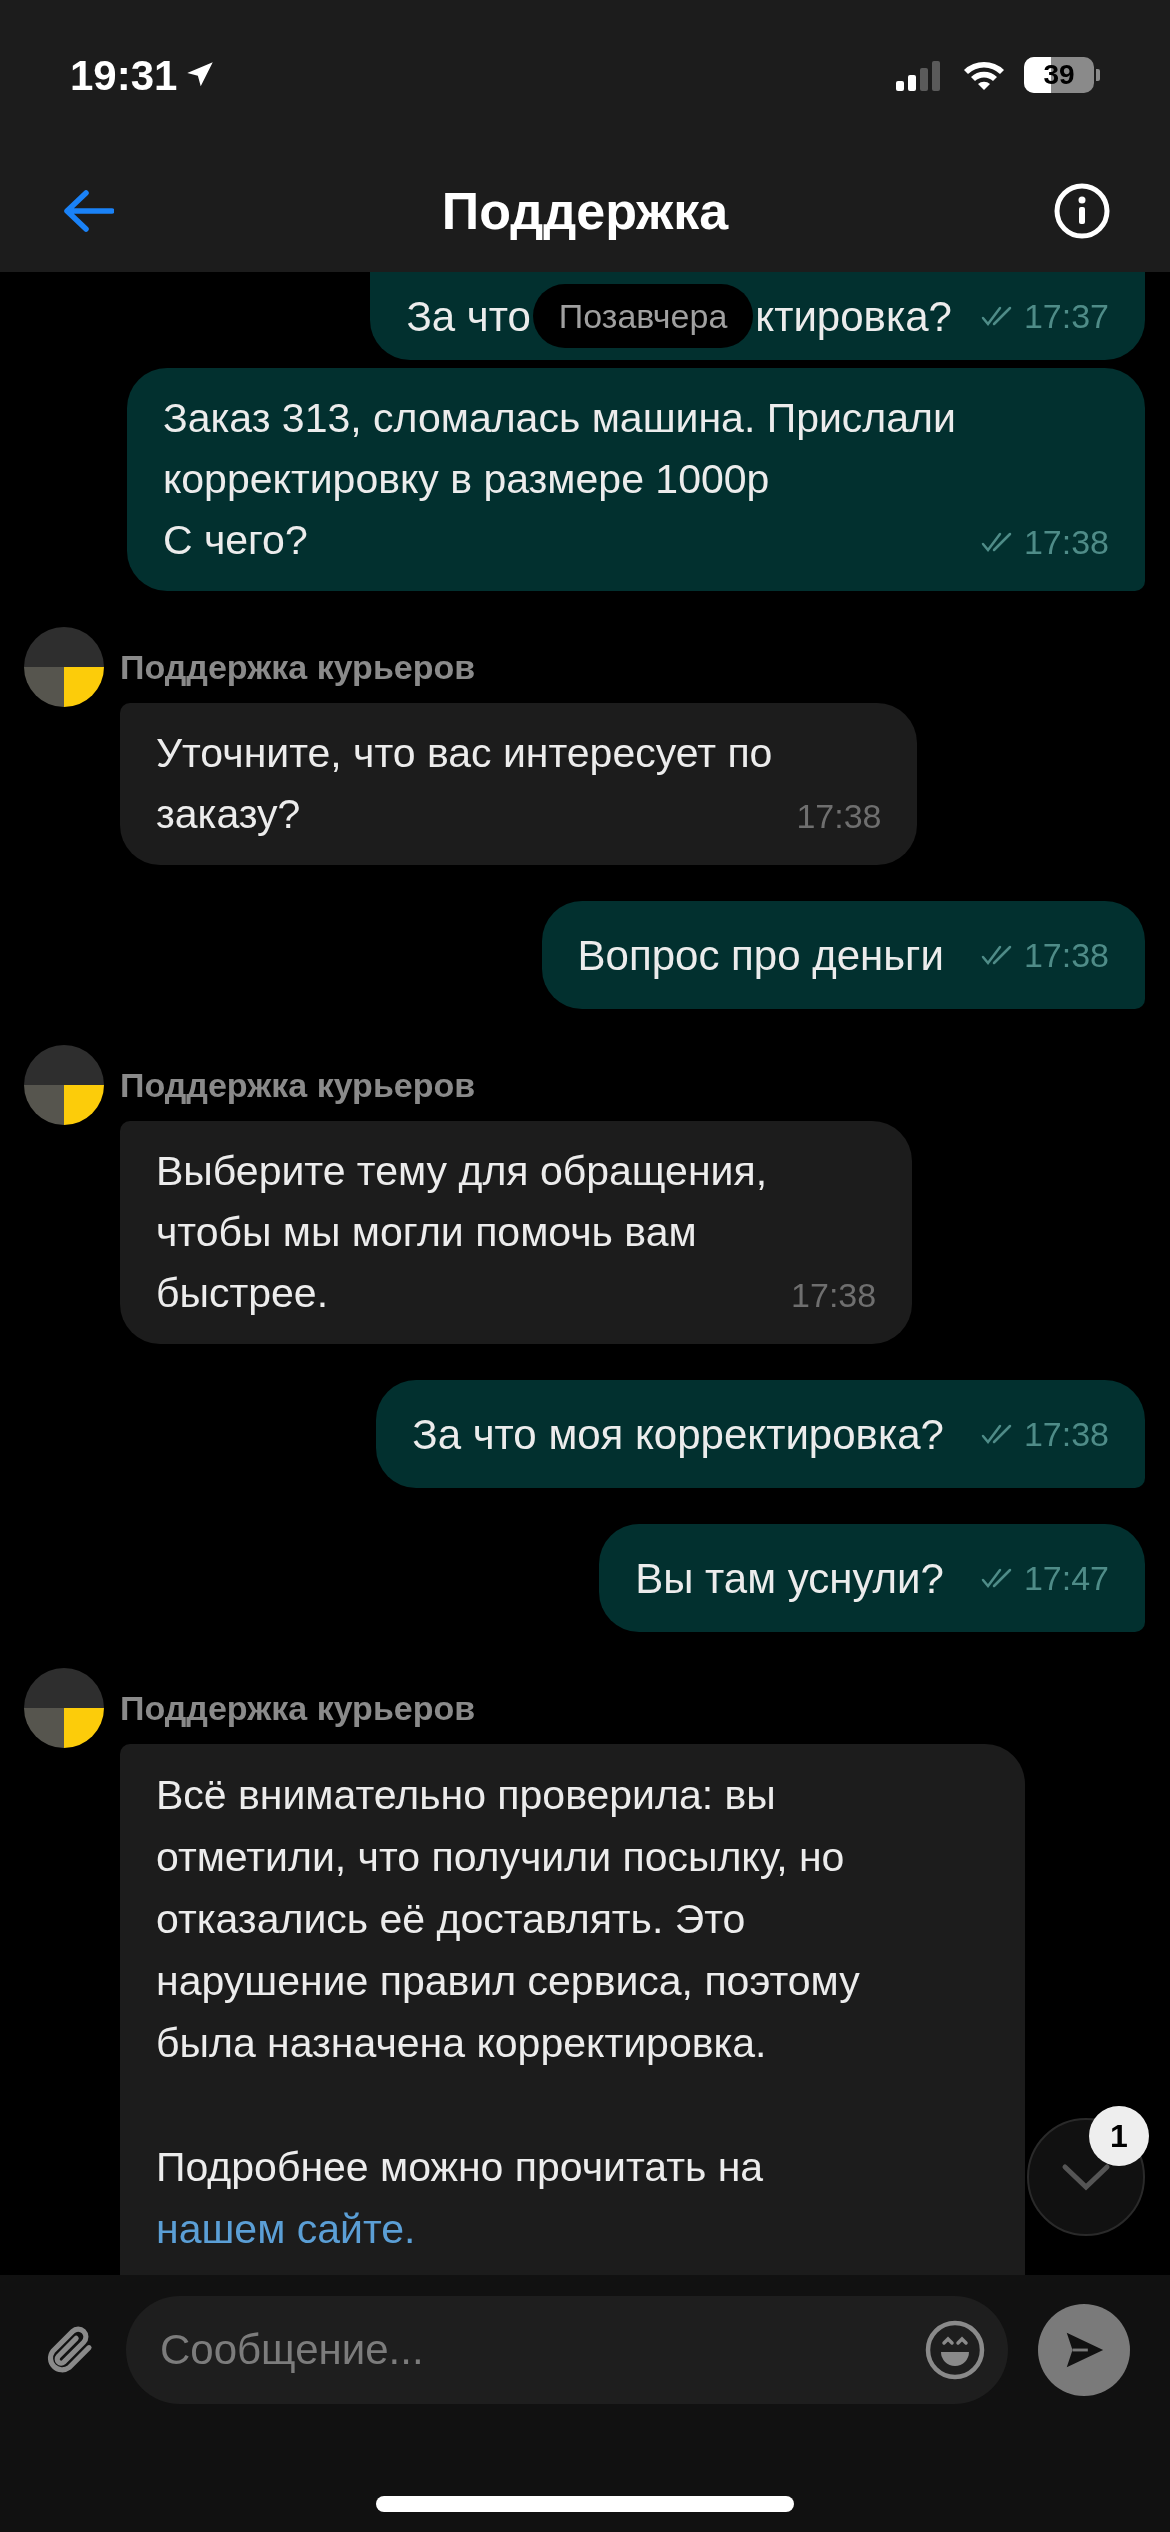 The image size is (1170, 2532). Describe the element at coordinates (1066, 316) in the screenshot. I see `message-time: 17:37` at that location.